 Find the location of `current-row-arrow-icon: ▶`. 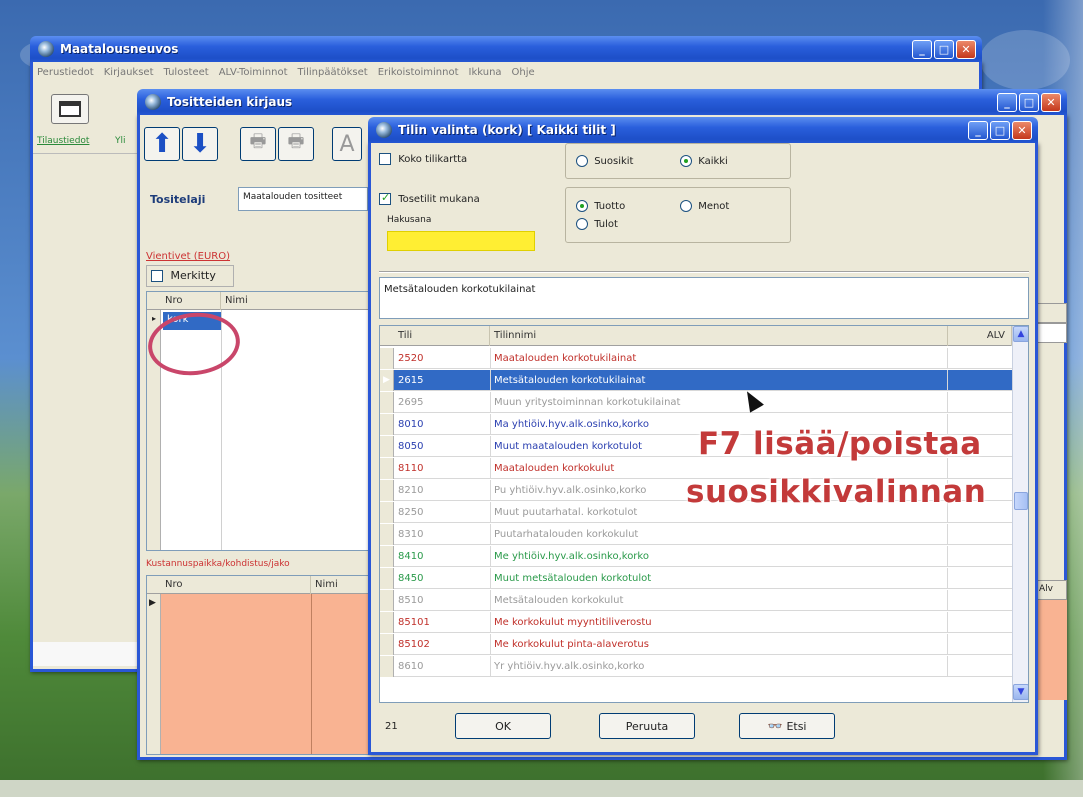

current-row-arrow-icon: ▶ is located at coordinates (387, 380).